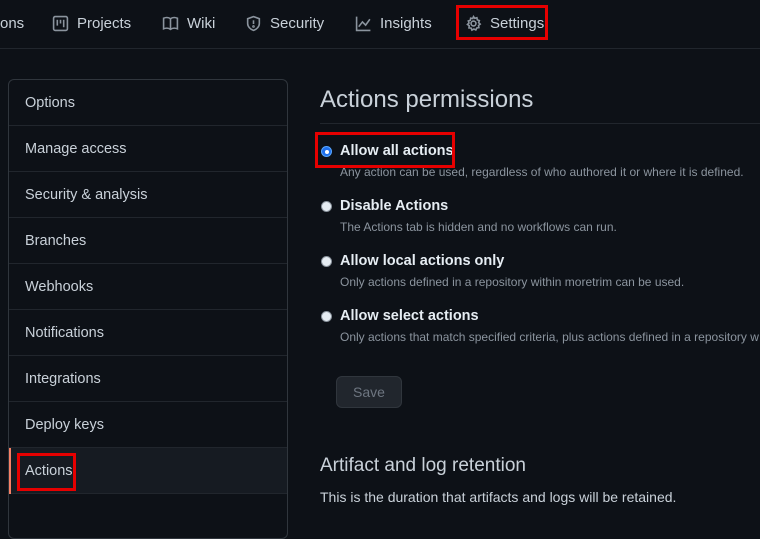  I want to click on sidebar-item-label: Branches, so click(56, 240).